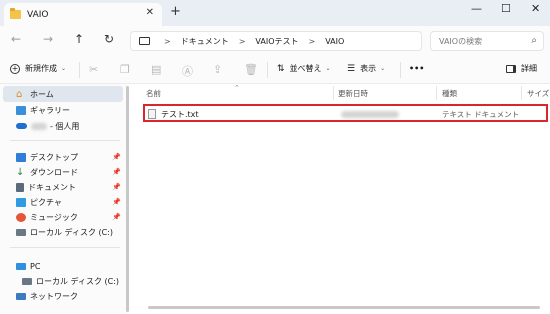  What do you see at coordinates (21, 202) in the screenshot?
I see `pictures-icon` at bounding box center [21, 202].